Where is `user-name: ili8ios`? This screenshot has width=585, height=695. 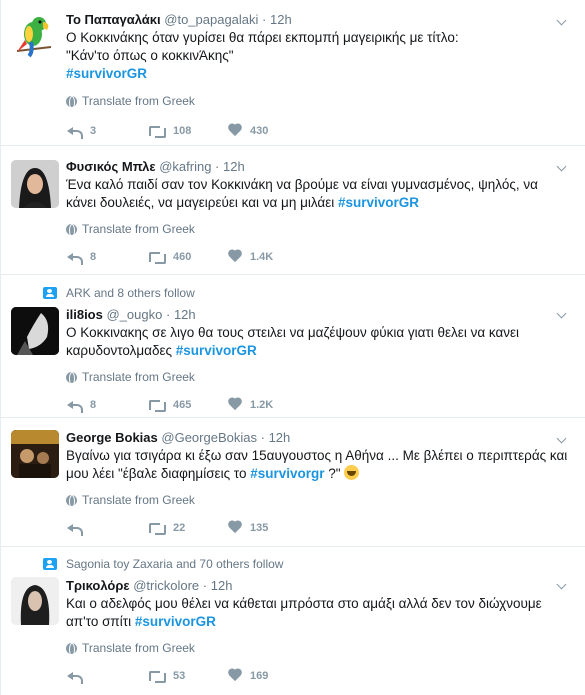
user-name: ili8ios is located at coordinates (84, 314).